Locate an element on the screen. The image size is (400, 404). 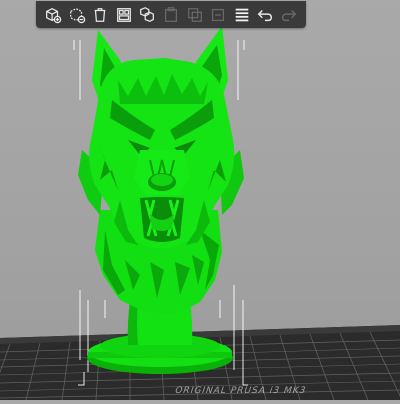
undo-icon is located at coordinates (265, 15).